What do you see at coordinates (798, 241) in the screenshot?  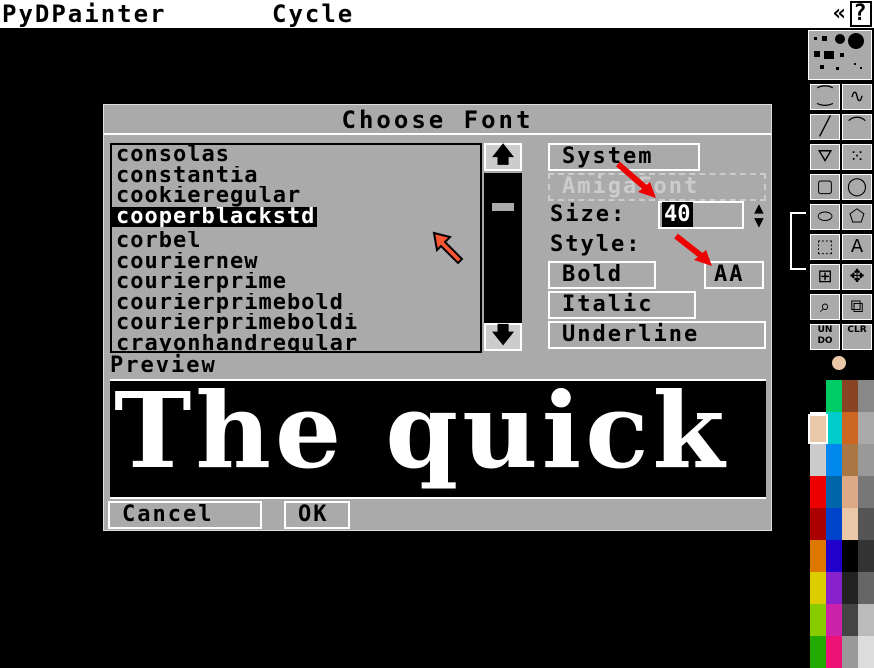 I see `tool-mode-bracket` at bounding box center [798, 241].